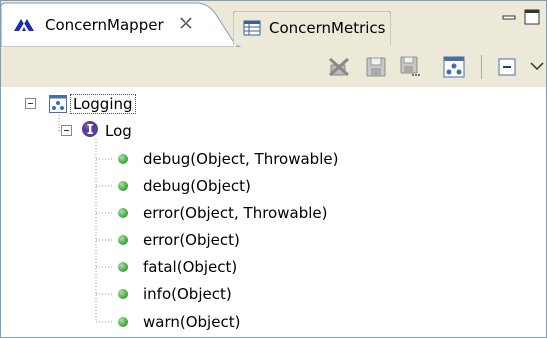 This screenshot has width=547, height=338. What do you see at coordinates (537, 67) in the screenshot?
I see `view-menu-icon` at bounding box center [537, 67].